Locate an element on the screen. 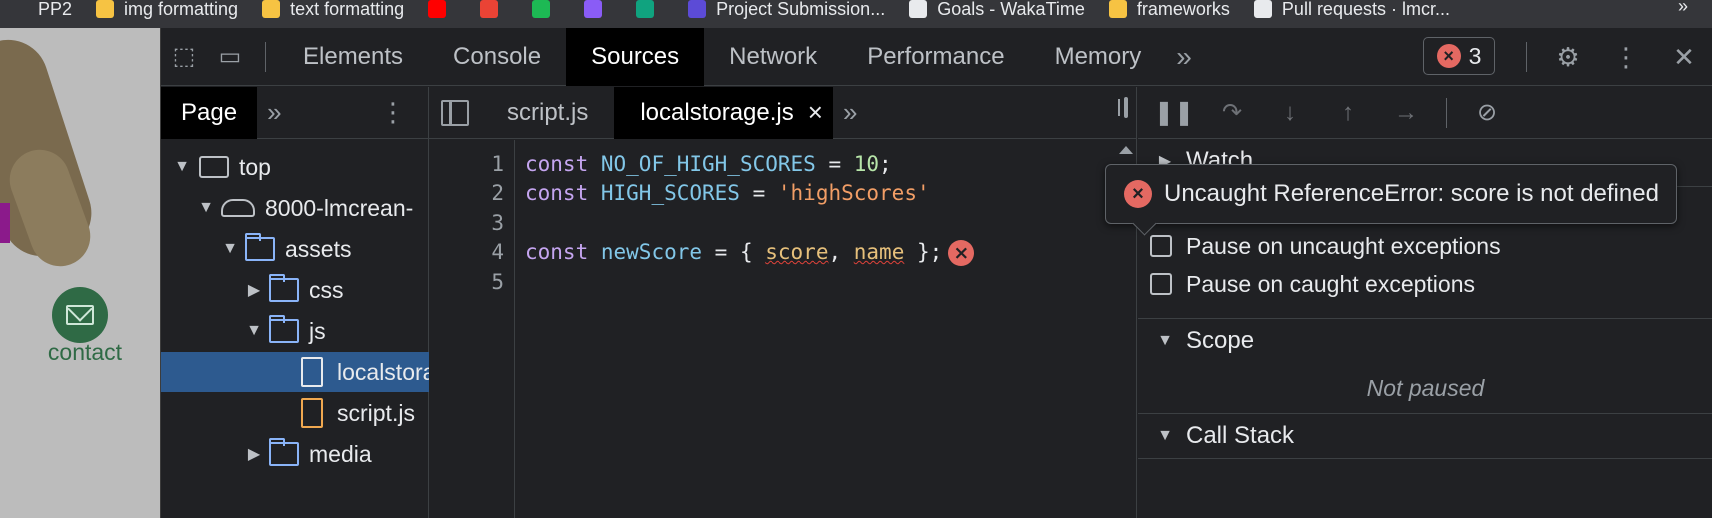 This screenshot has height=518, width=1712. bookmark-item: text formatting is located at coordinates (335, 11).